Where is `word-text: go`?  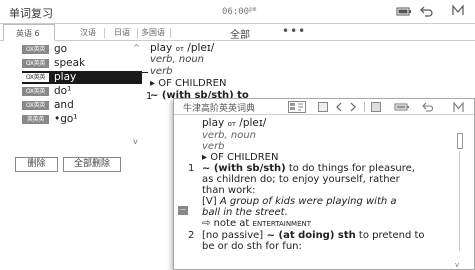
word-text: go is located at coordinates (61, 49).